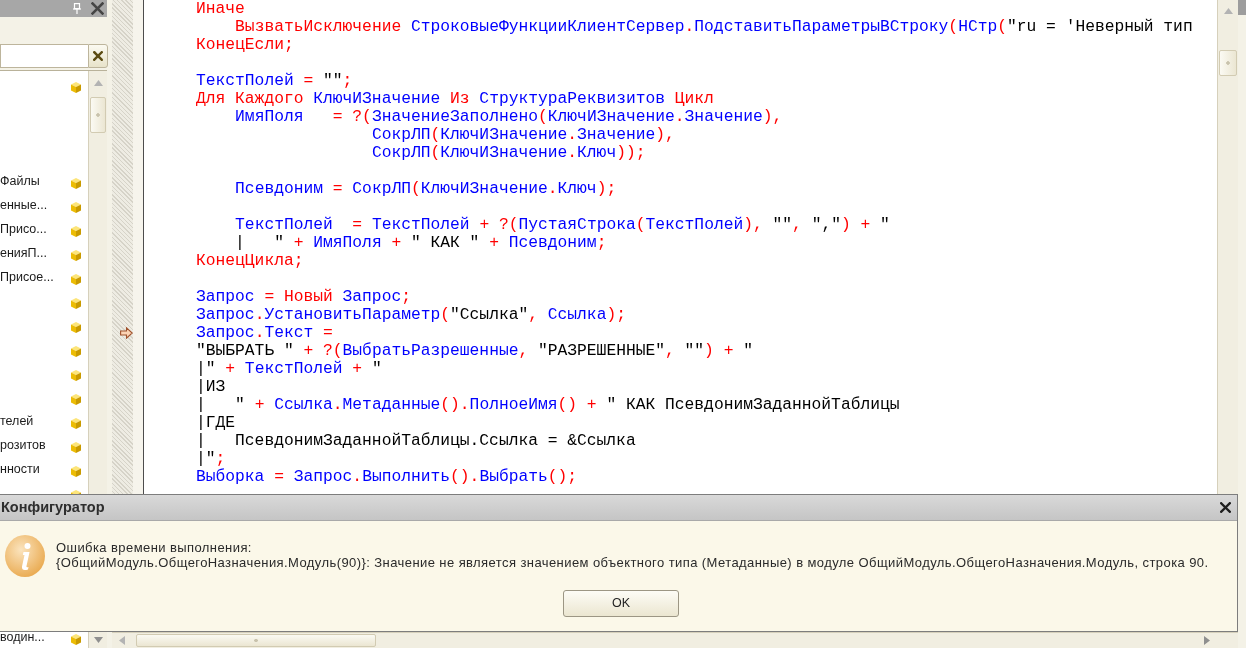 The image size is (1246, 648). What do you see at coordinates (122, 640) in the screenshot?
I see `left-arrow-icon` at bounding box center [122, 640].